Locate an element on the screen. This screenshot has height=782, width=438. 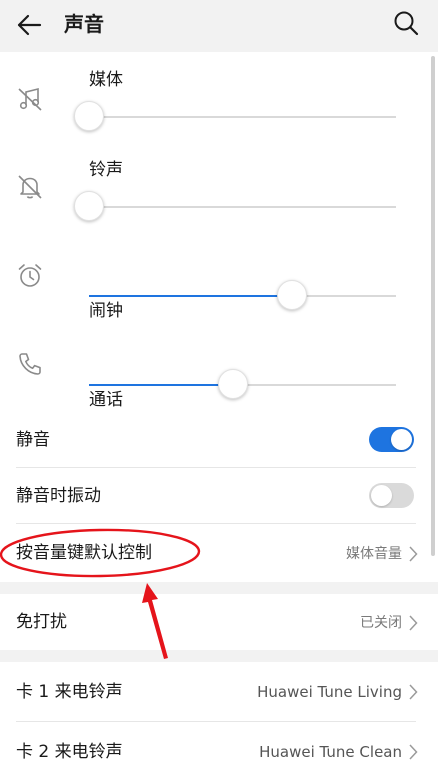
volume-label-alarm: 闹钟 is located at coordinates (106, 311).